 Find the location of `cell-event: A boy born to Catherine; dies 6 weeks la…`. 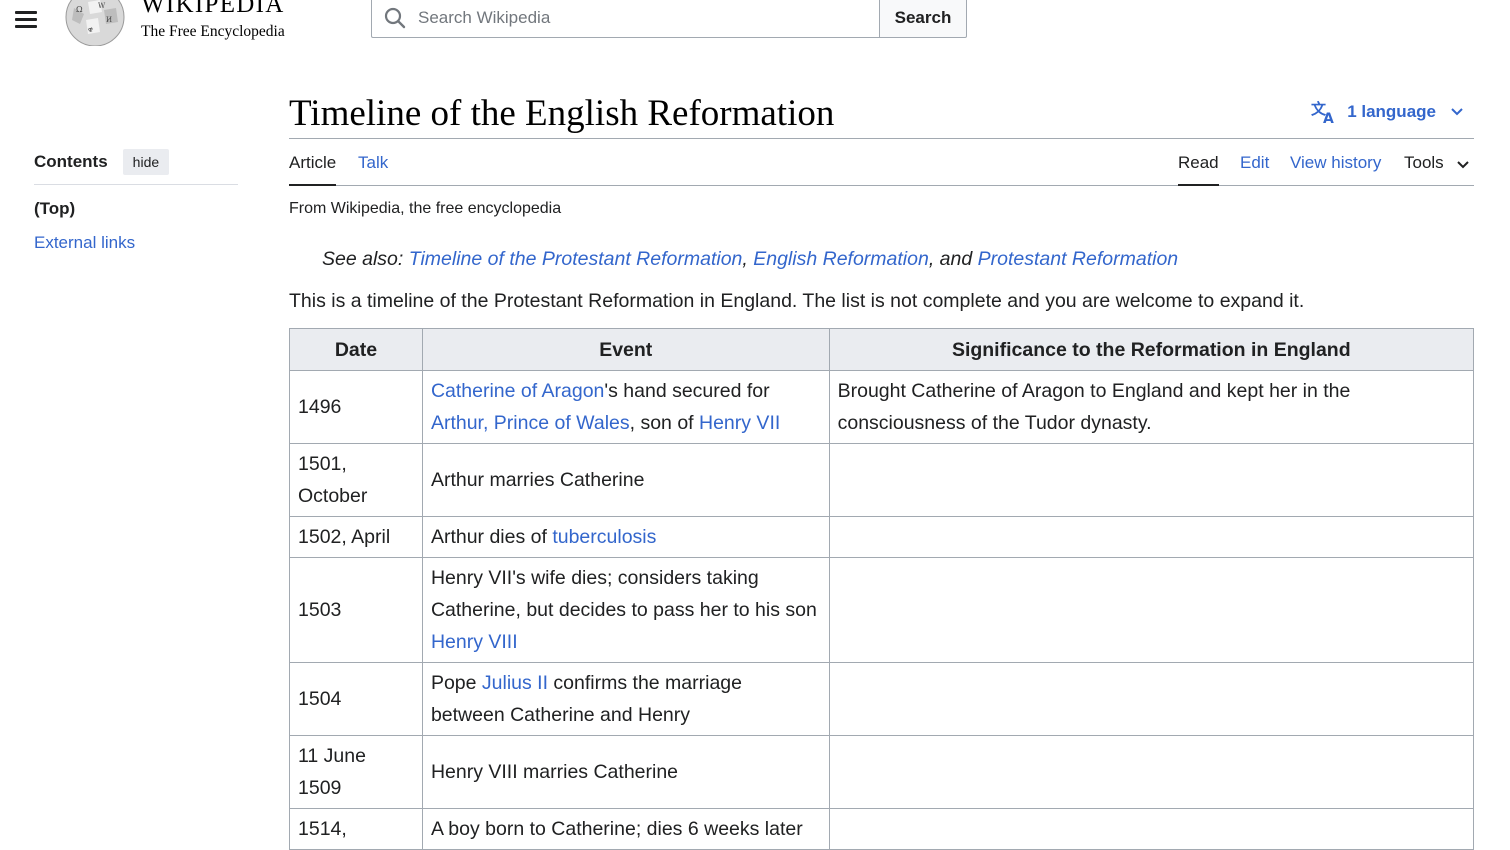

cell-event: A boy born to Catherine; dies 6 weeks la… is located at coordinates (625, 829).